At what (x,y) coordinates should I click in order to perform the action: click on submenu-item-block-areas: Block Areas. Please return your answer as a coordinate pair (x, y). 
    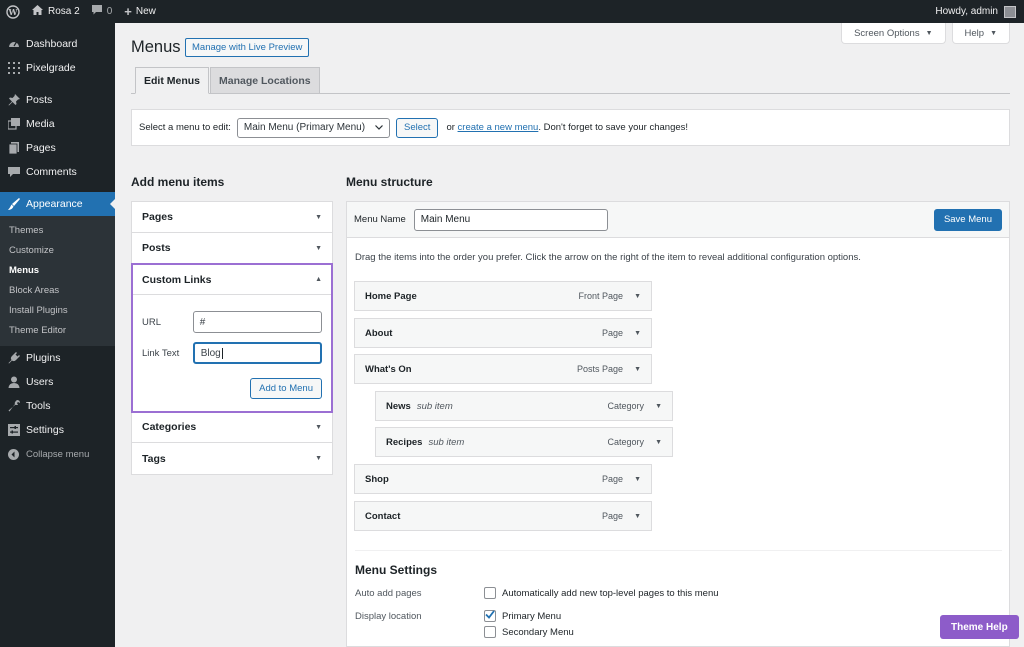
    Looking at the image, I should click on (57, 290).